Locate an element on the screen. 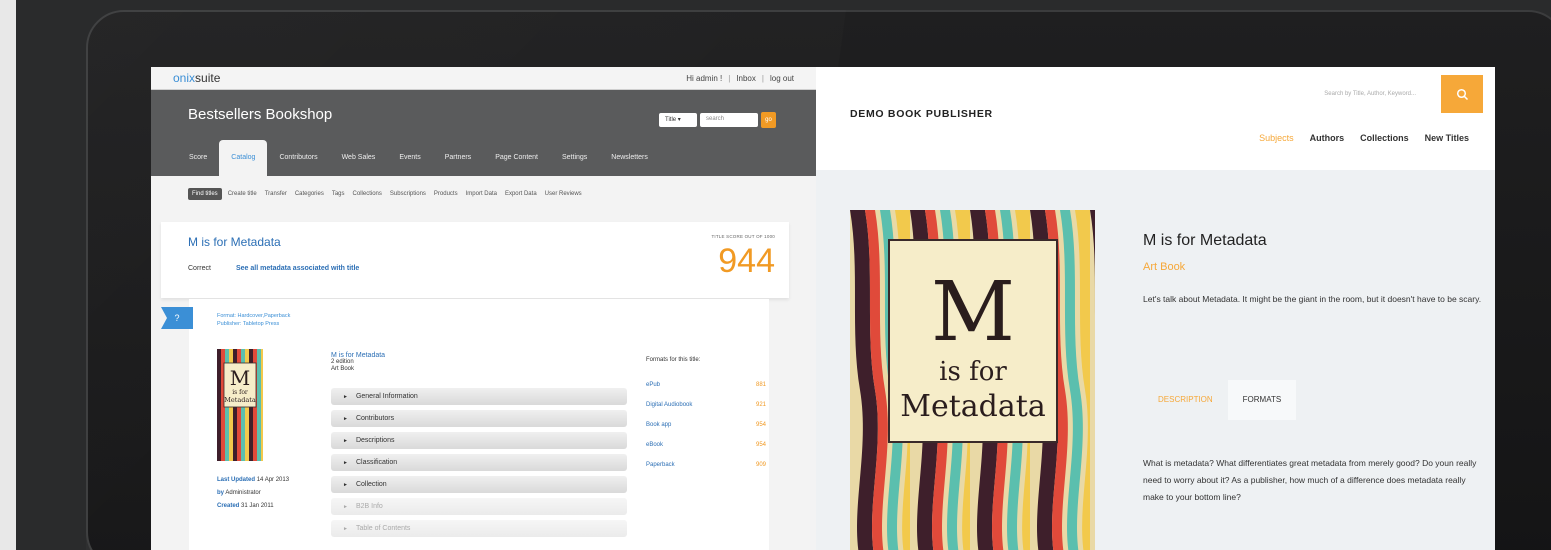 The height and width of the screenshot is (550, 1551). subnav-categories: Categories is located at coordinates (309, 194).